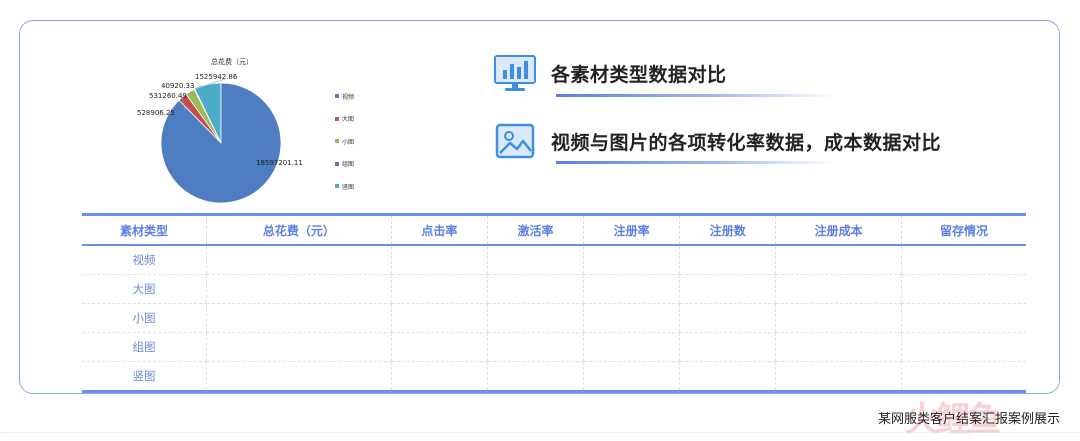 The height and width of the screenshot is (441, 1080). Describe the element at coordinates (156, 113) in the screenshot. I see `label-datu: 528906.25` at that location.